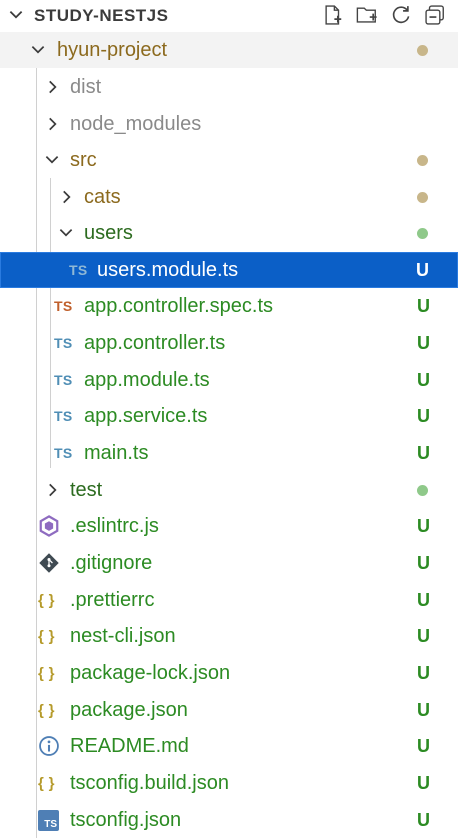 Image resolution: width=458 pixels, height=838 pixels. I want to click on folder-label: cats, so click(102, 196).